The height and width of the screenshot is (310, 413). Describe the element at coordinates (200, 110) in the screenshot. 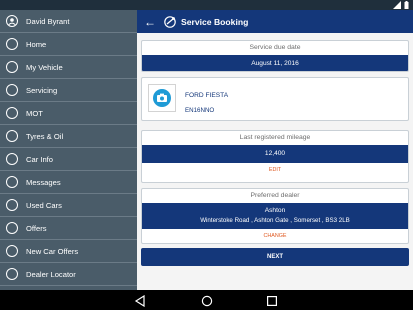

I see `vehicle-registration: EN16NNO` at that location.